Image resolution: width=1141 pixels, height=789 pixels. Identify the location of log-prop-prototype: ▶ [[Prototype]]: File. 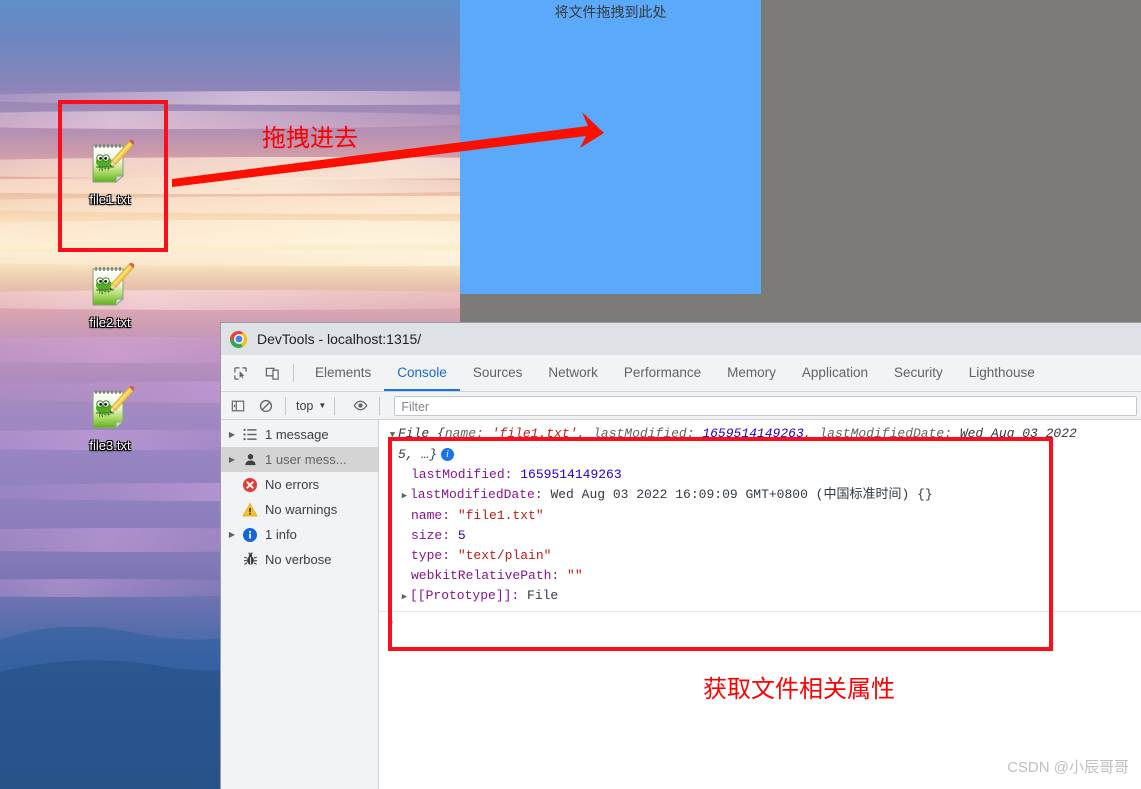
(760, 596).